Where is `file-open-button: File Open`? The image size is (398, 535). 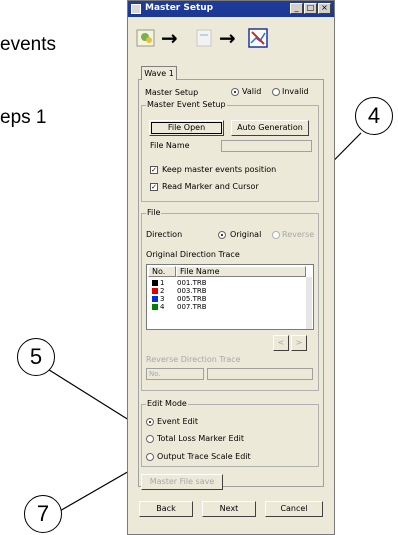
file-open-button: File Open is located at coordinates (186, 128).